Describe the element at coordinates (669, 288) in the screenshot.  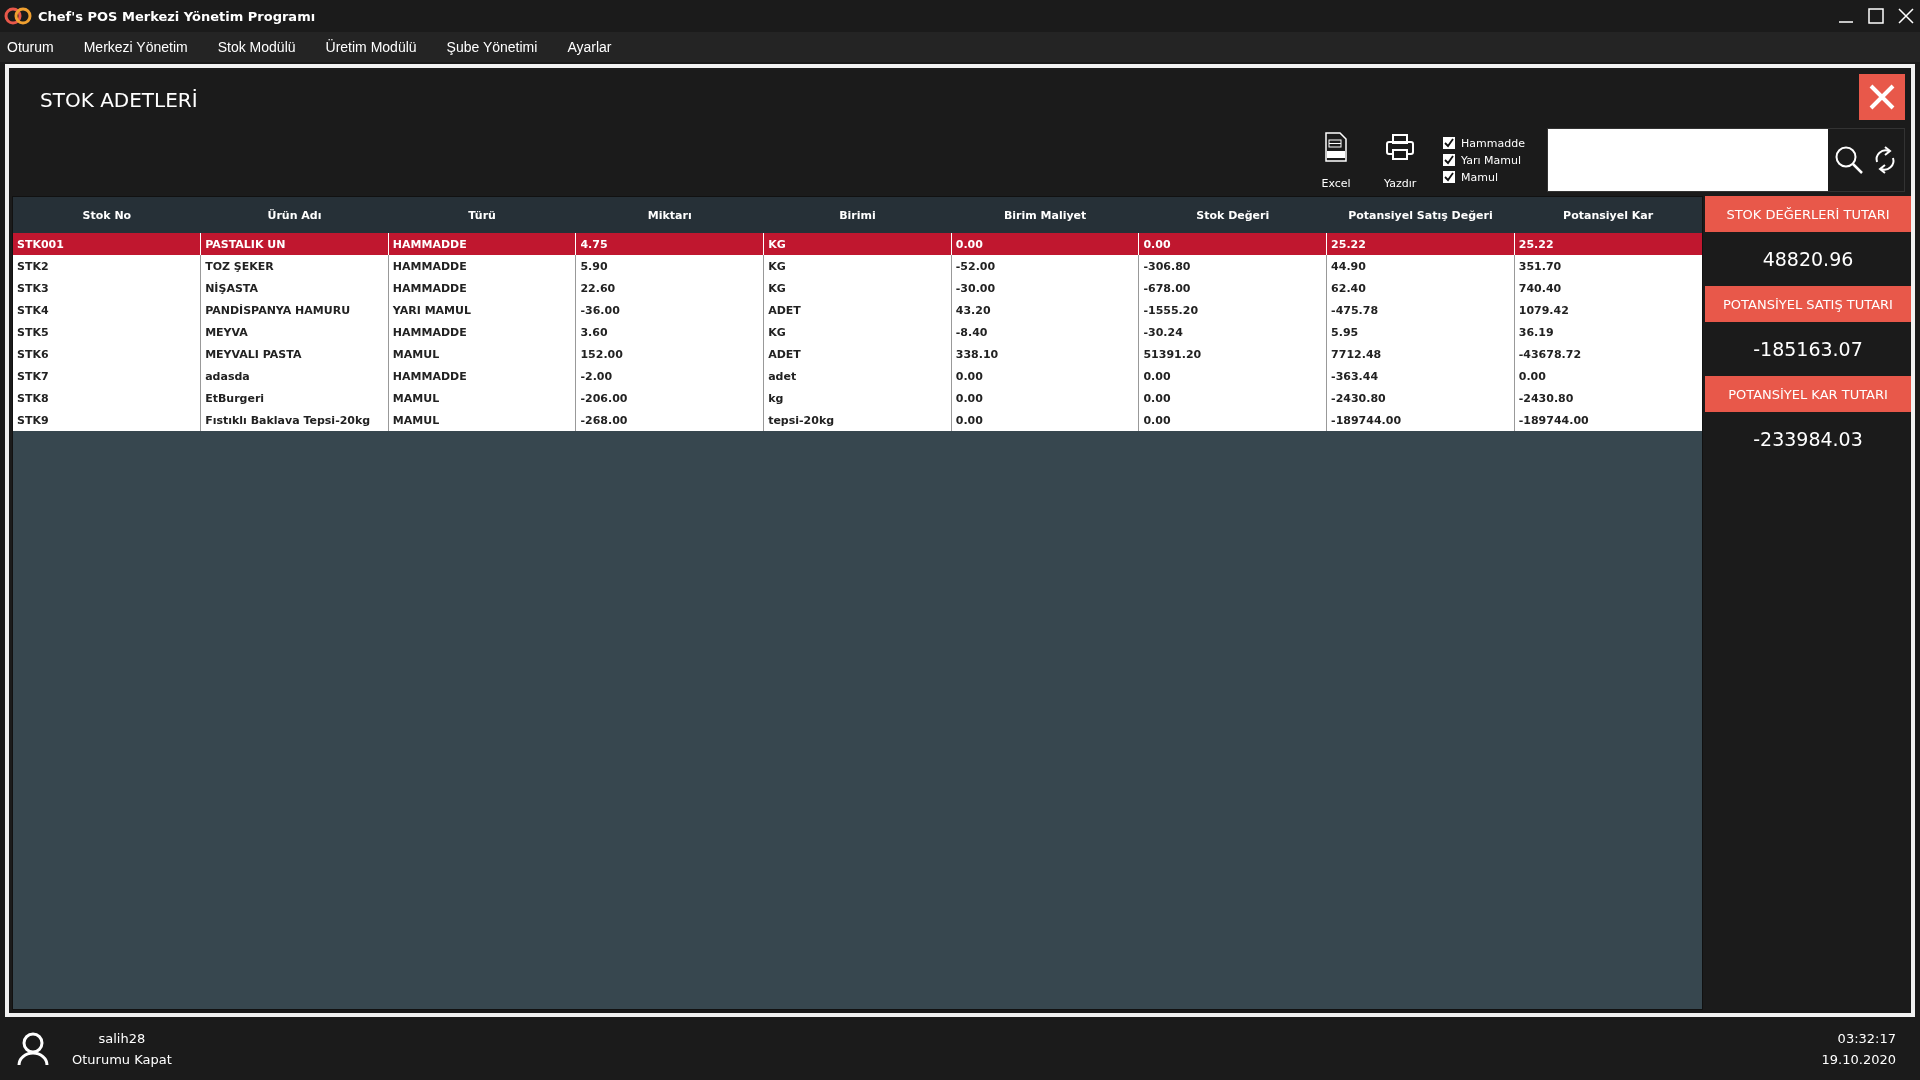
I see `table-cell: 22.60` at that location.